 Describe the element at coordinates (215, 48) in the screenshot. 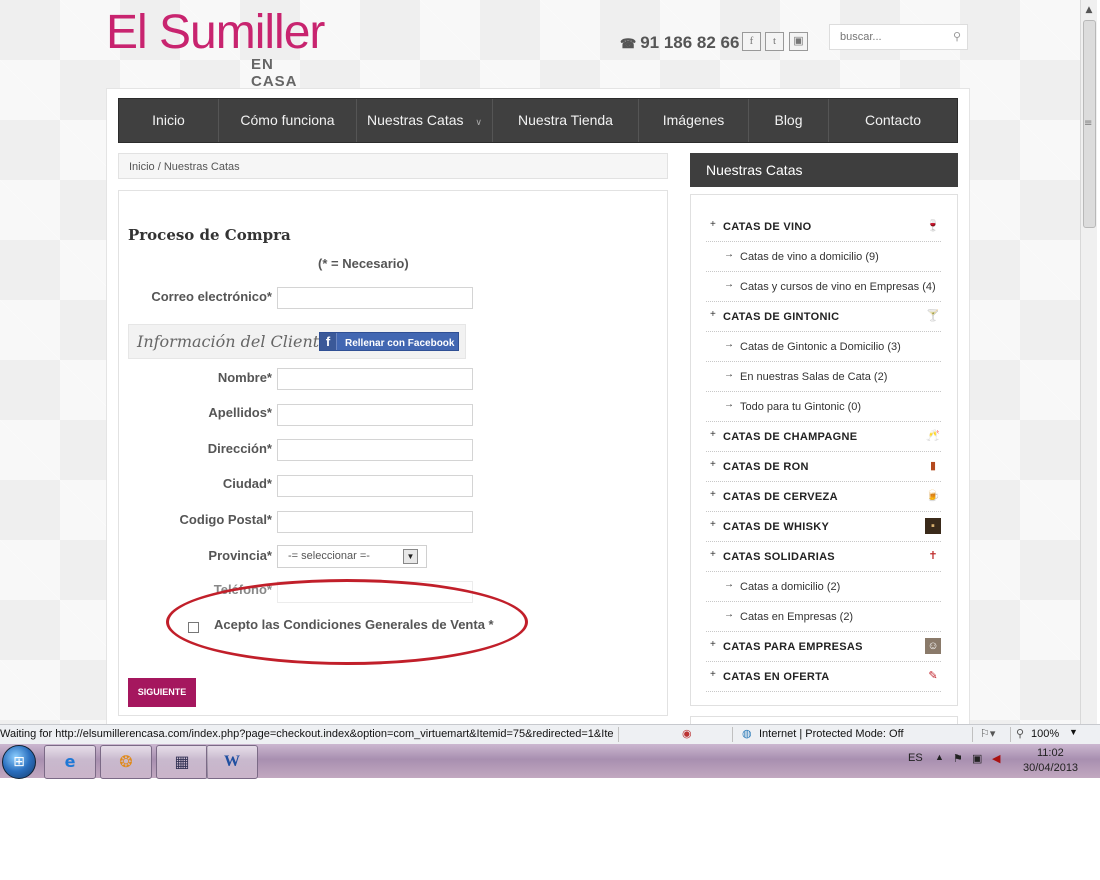

I see `site-logo: El Sumiller EN CASA` at that location.